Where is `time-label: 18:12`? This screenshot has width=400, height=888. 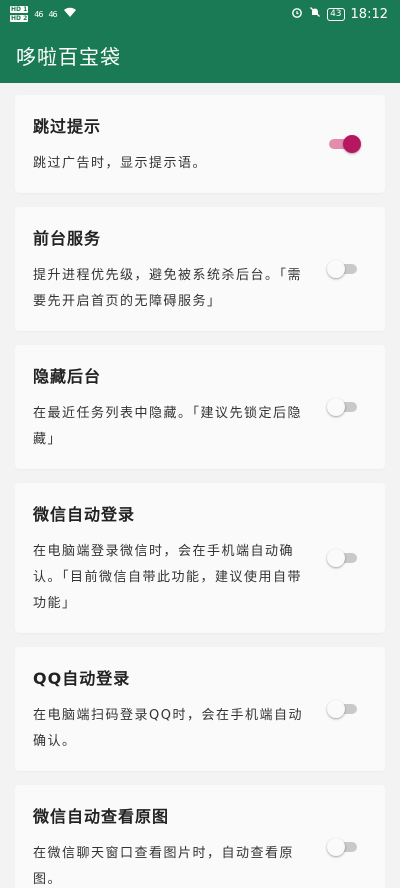
time-label: 18:12 is located at coordinates (369, 14).